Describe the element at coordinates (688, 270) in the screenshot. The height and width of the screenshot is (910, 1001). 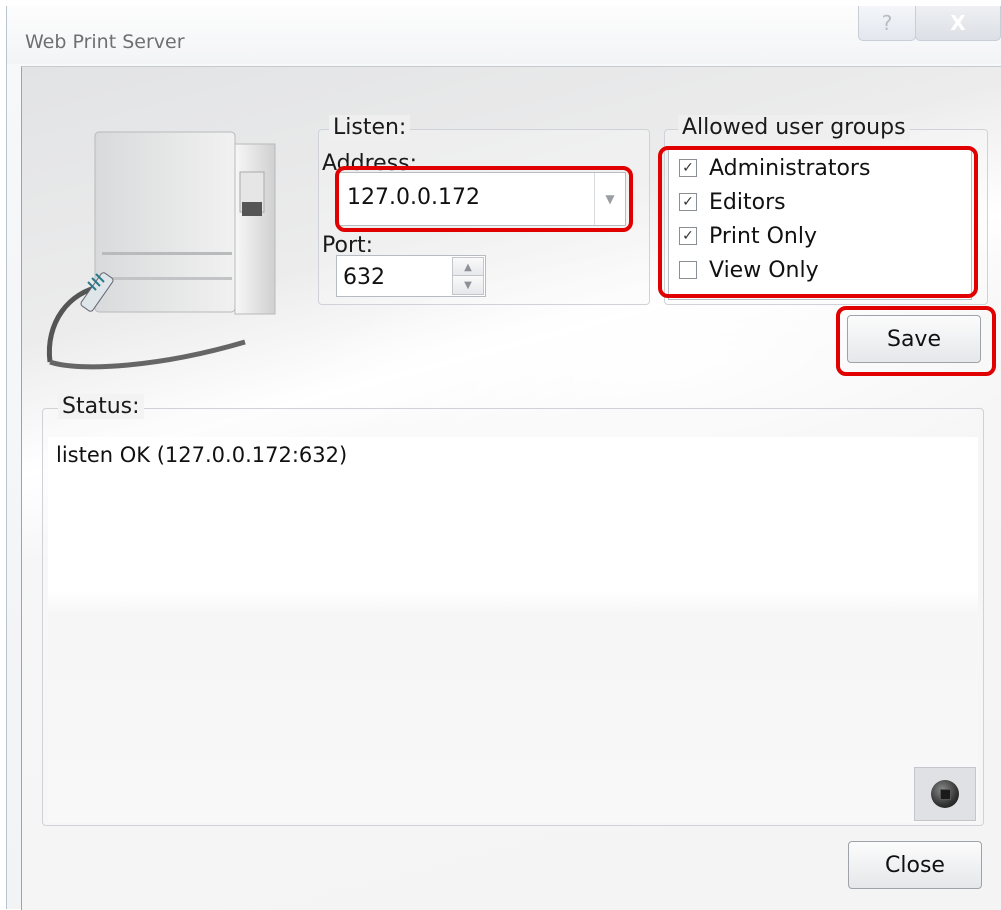
I see `checkbox` at that location.